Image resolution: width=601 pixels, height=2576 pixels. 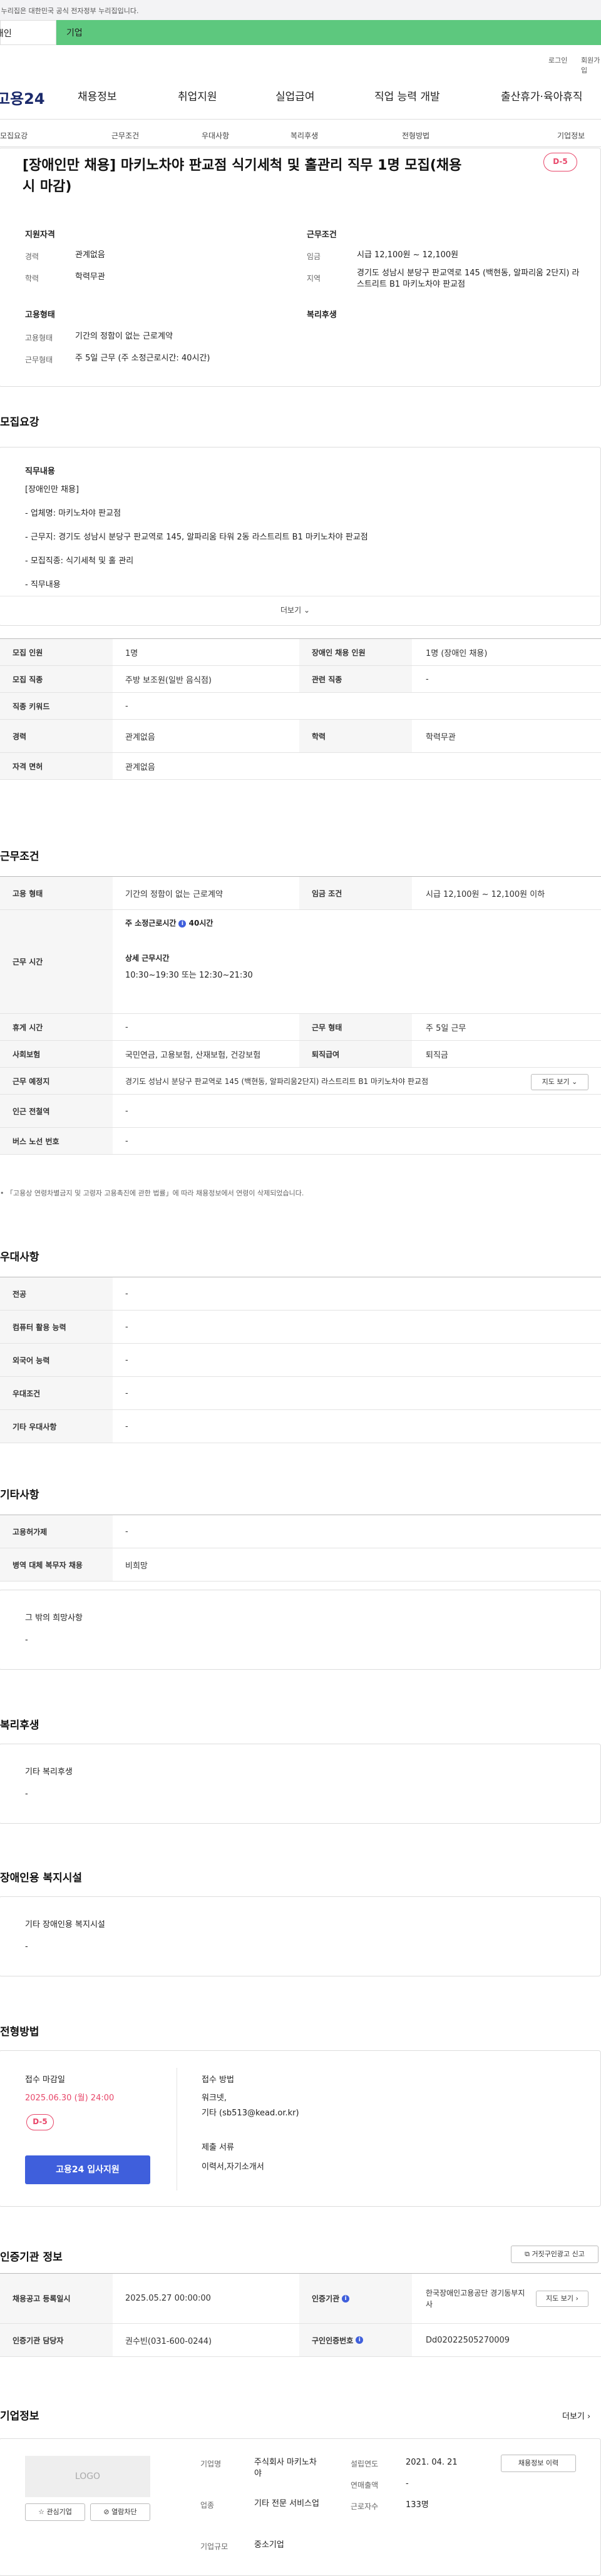 What do you see at coordinates (56, 736) in the screenshot?
I see `table-header: 경력` at bounding box center [56, 736].